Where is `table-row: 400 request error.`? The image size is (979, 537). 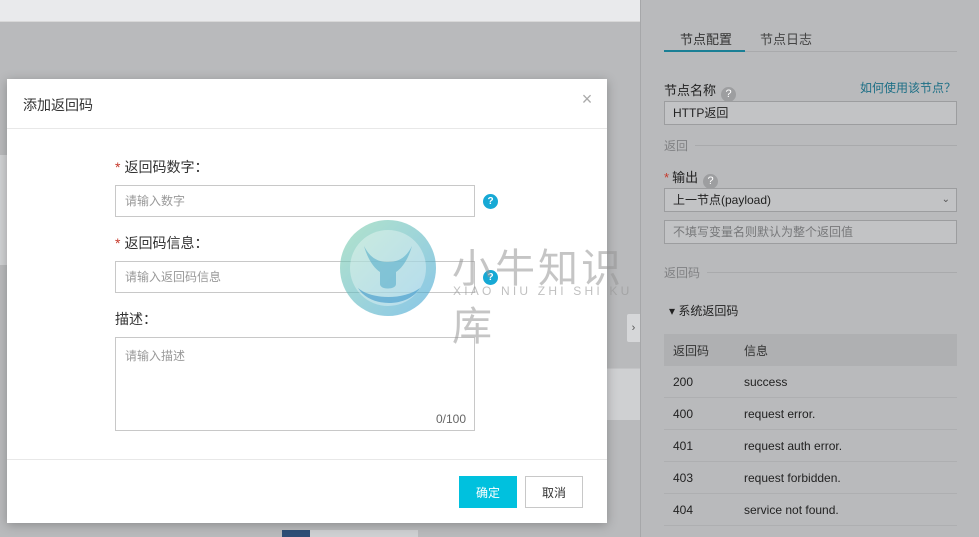 table-row: 400 request error. is located at coordinates (810, 414).